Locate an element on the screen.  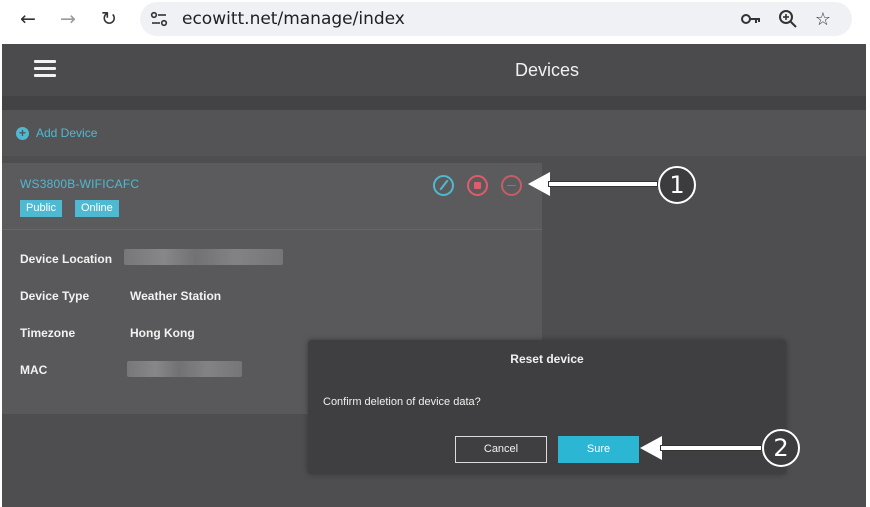
password-key-icon is located at coordinates (751, 19).